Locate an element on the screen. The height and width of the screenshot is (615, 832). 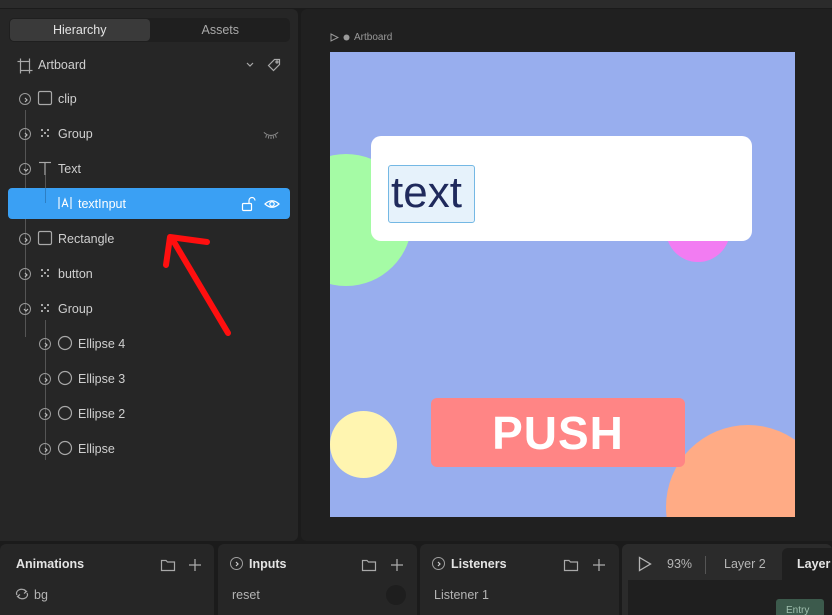
yellow-circle is located at coordinates (363, 444).